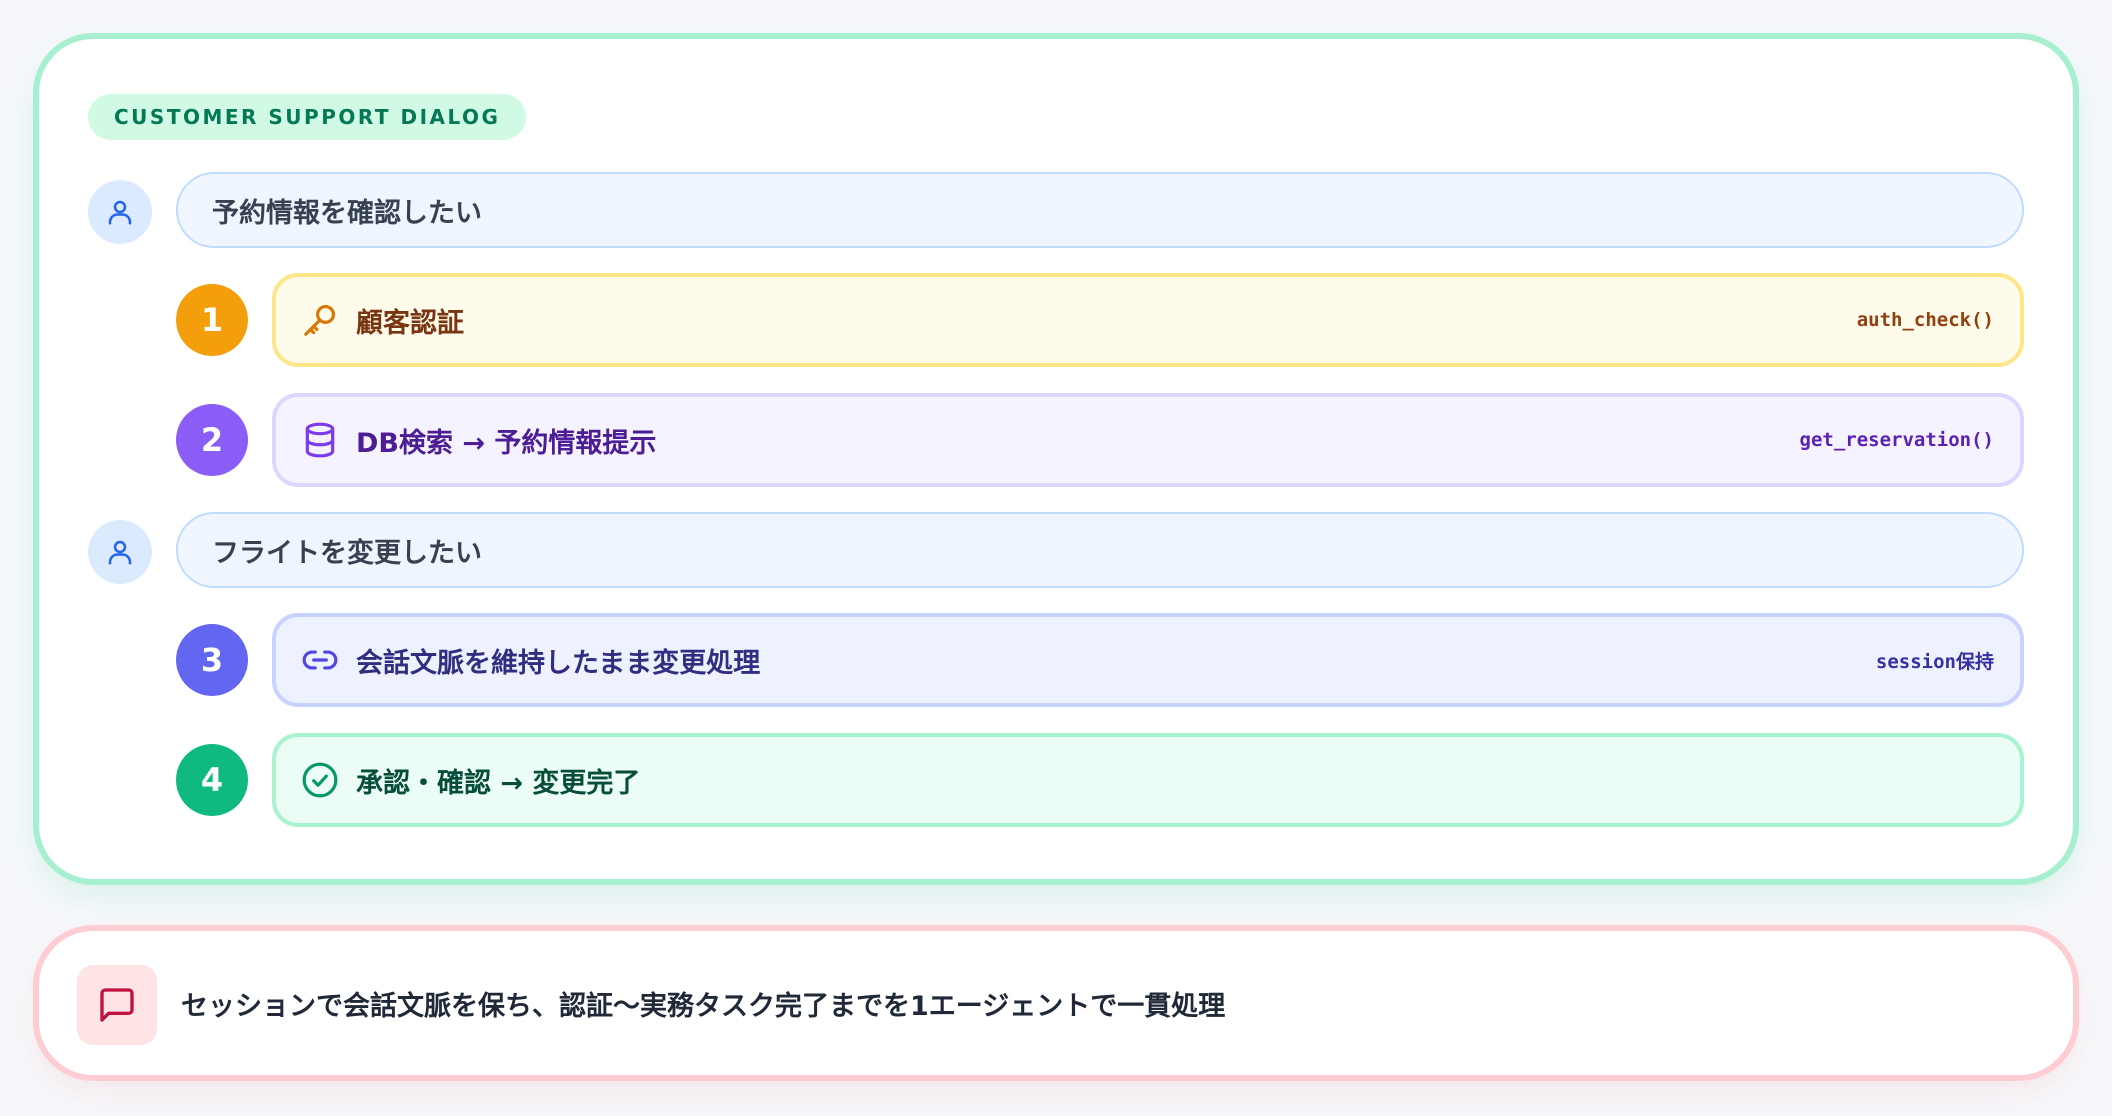  I want to click on step-1-label: 顧客認証, so click(410, 323).